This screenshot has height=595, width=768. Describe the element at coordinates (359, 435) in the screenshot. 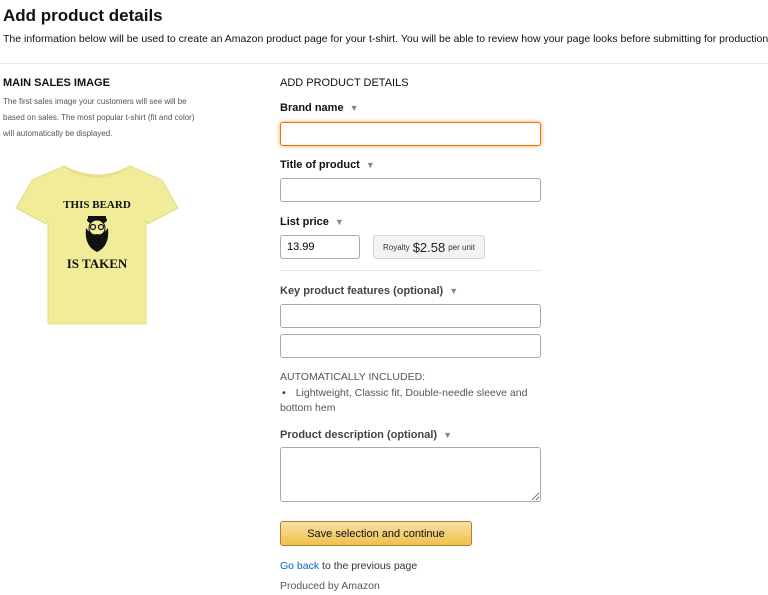

I see `product-description-label-text: Product description (optional)` at that location.